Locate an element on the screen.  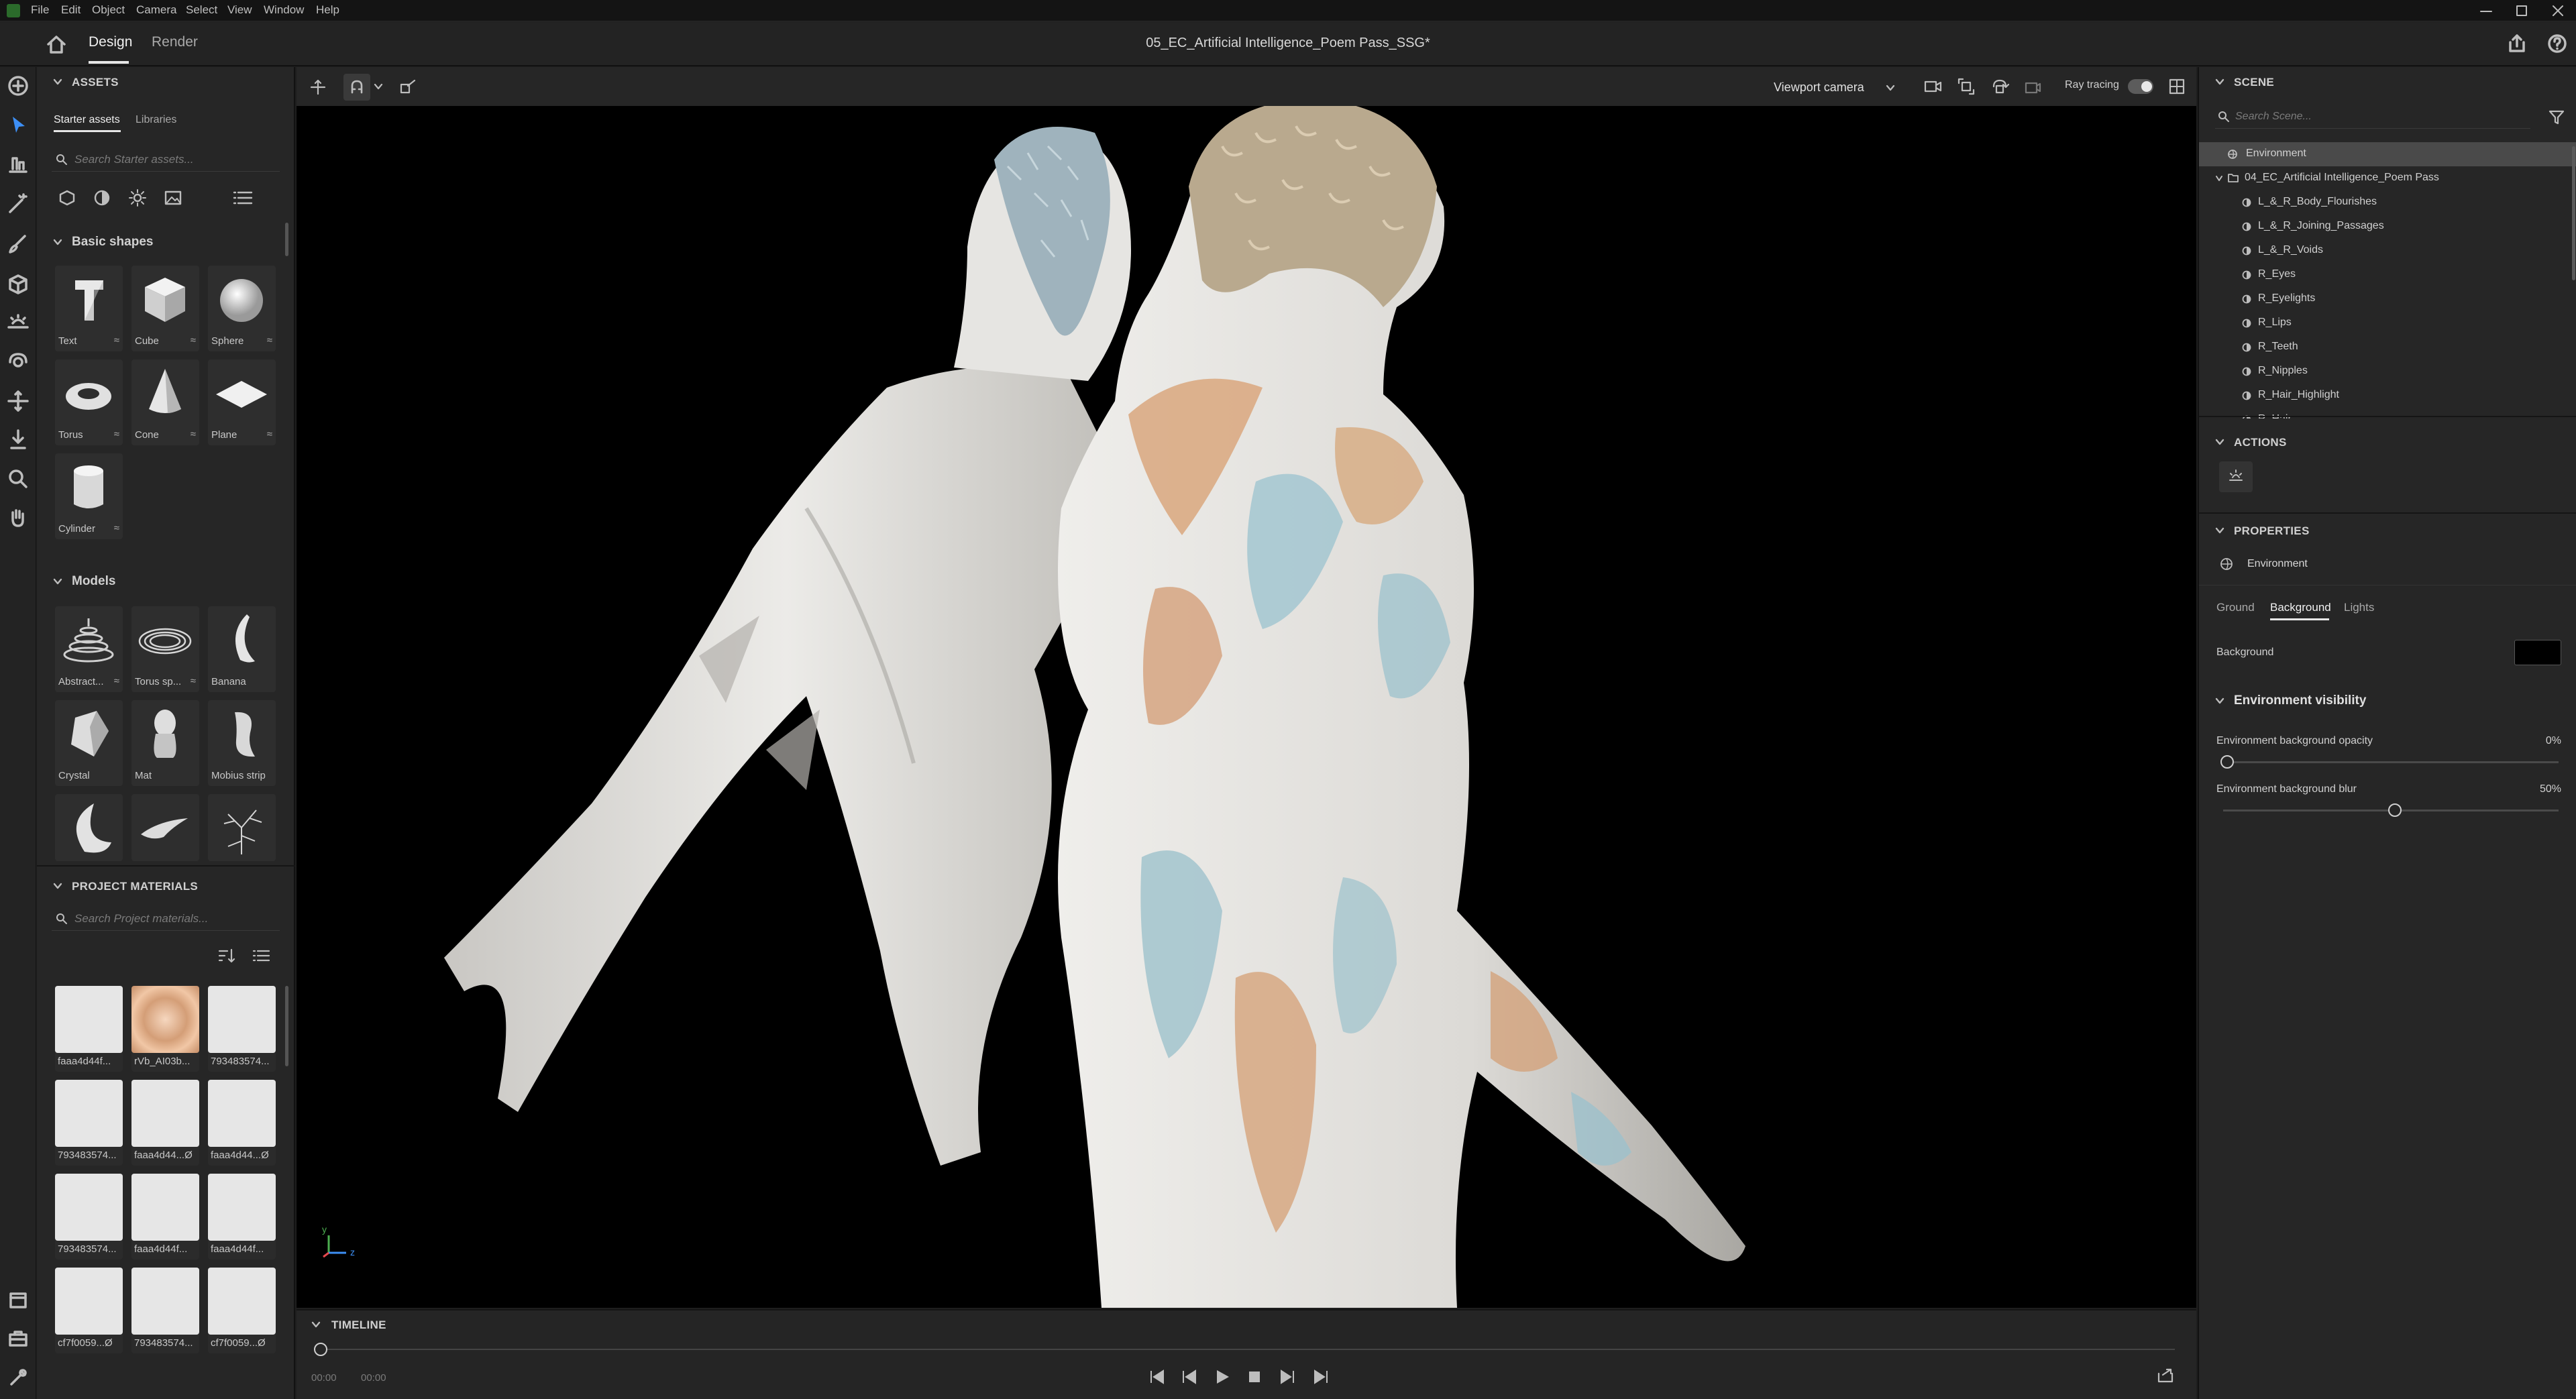
menu-view: View is located at coordinates (239, 10).